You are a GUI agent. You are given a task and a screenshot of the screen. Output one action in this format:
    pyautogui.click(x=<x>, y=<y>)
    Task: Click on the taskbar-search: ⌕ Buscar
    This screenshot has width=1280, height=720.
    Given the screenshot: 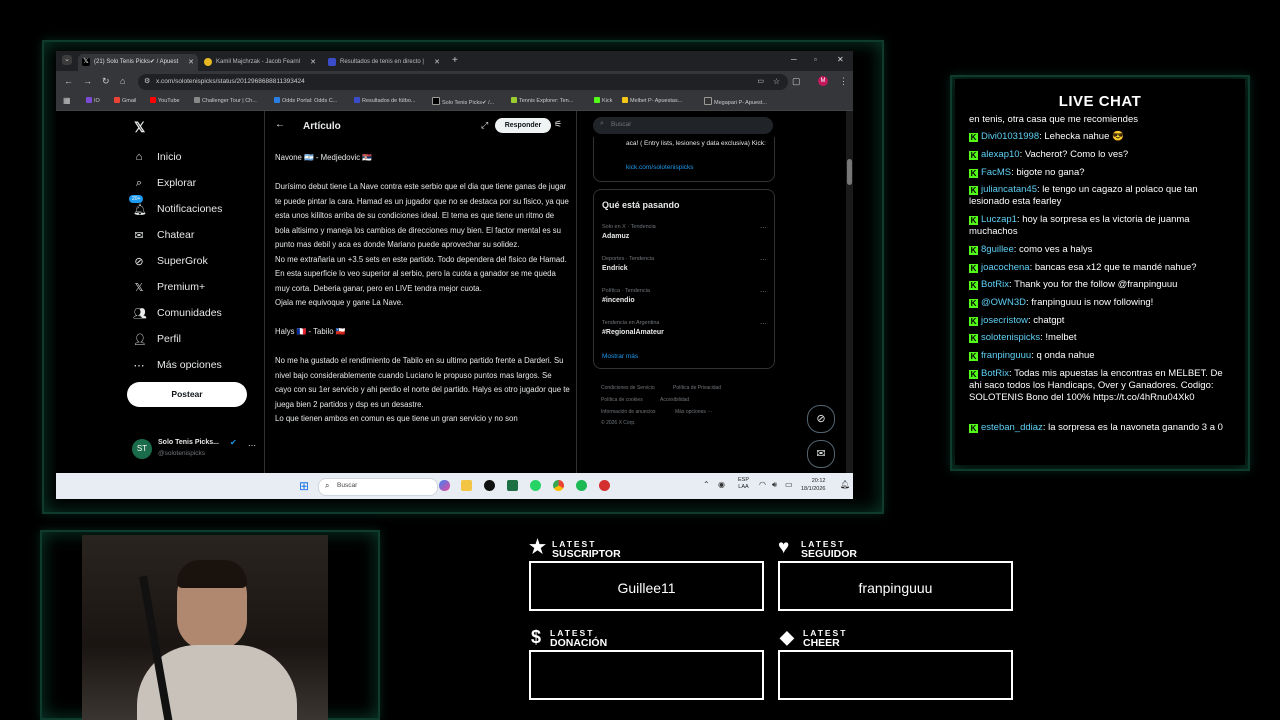 What is the action you would take?
    pyautogui.click(x=378, y=487)
    